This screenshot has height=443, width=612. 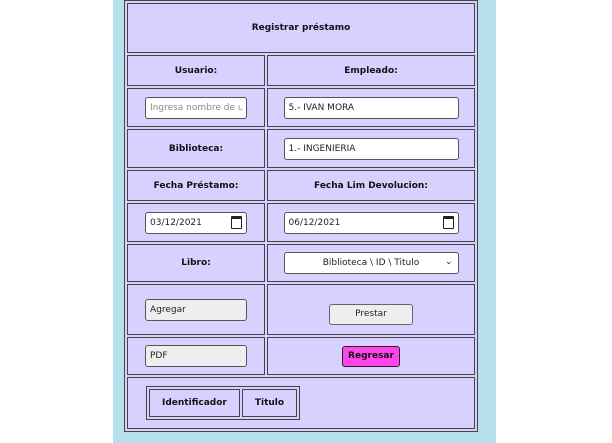 I want to click on agregar-cell, so click(x=196, y=309).